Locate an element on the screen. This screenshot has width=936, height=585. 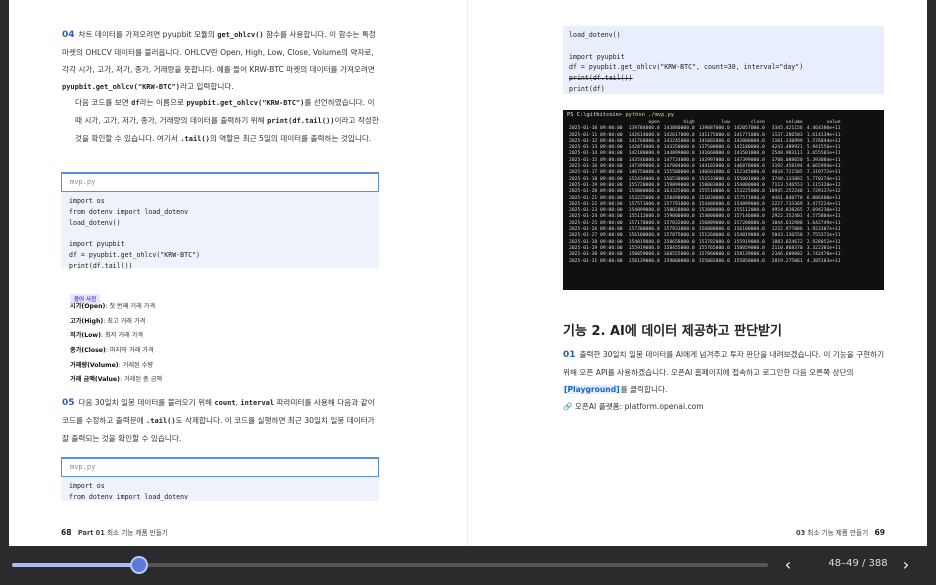
table-cell: 153782000.0 is located at coordinates (714, 242).